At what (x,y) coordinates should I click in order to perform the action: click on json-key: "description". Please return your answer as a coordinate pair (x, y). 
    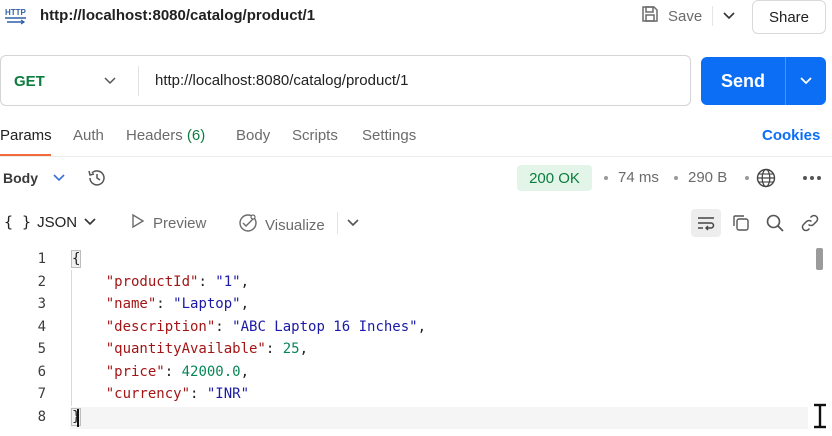
    Looking at the image, I should click on (160, 326).